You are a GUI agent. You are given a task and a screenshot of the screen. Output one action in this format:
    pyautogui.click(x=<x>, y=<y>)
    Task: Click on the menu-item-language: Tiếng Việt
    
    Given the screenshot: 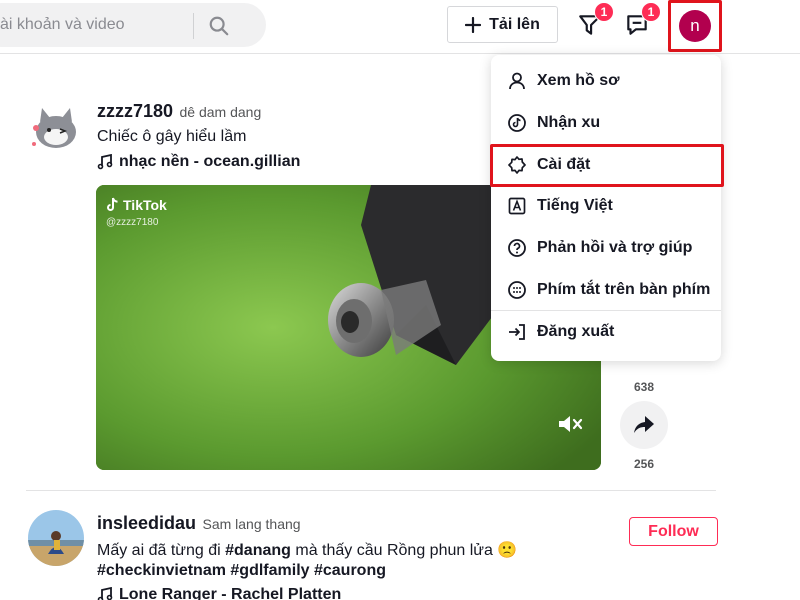 What is the action you would take?
    pyautogui.click(x=606, y=206)
    